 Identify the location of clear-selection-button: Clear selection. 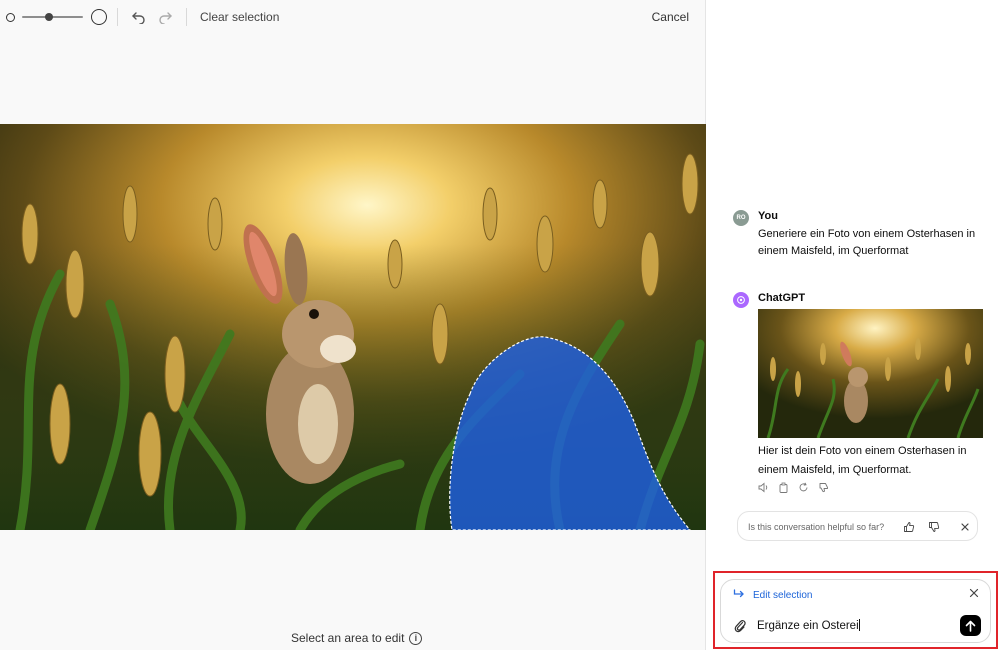
(239, 17).